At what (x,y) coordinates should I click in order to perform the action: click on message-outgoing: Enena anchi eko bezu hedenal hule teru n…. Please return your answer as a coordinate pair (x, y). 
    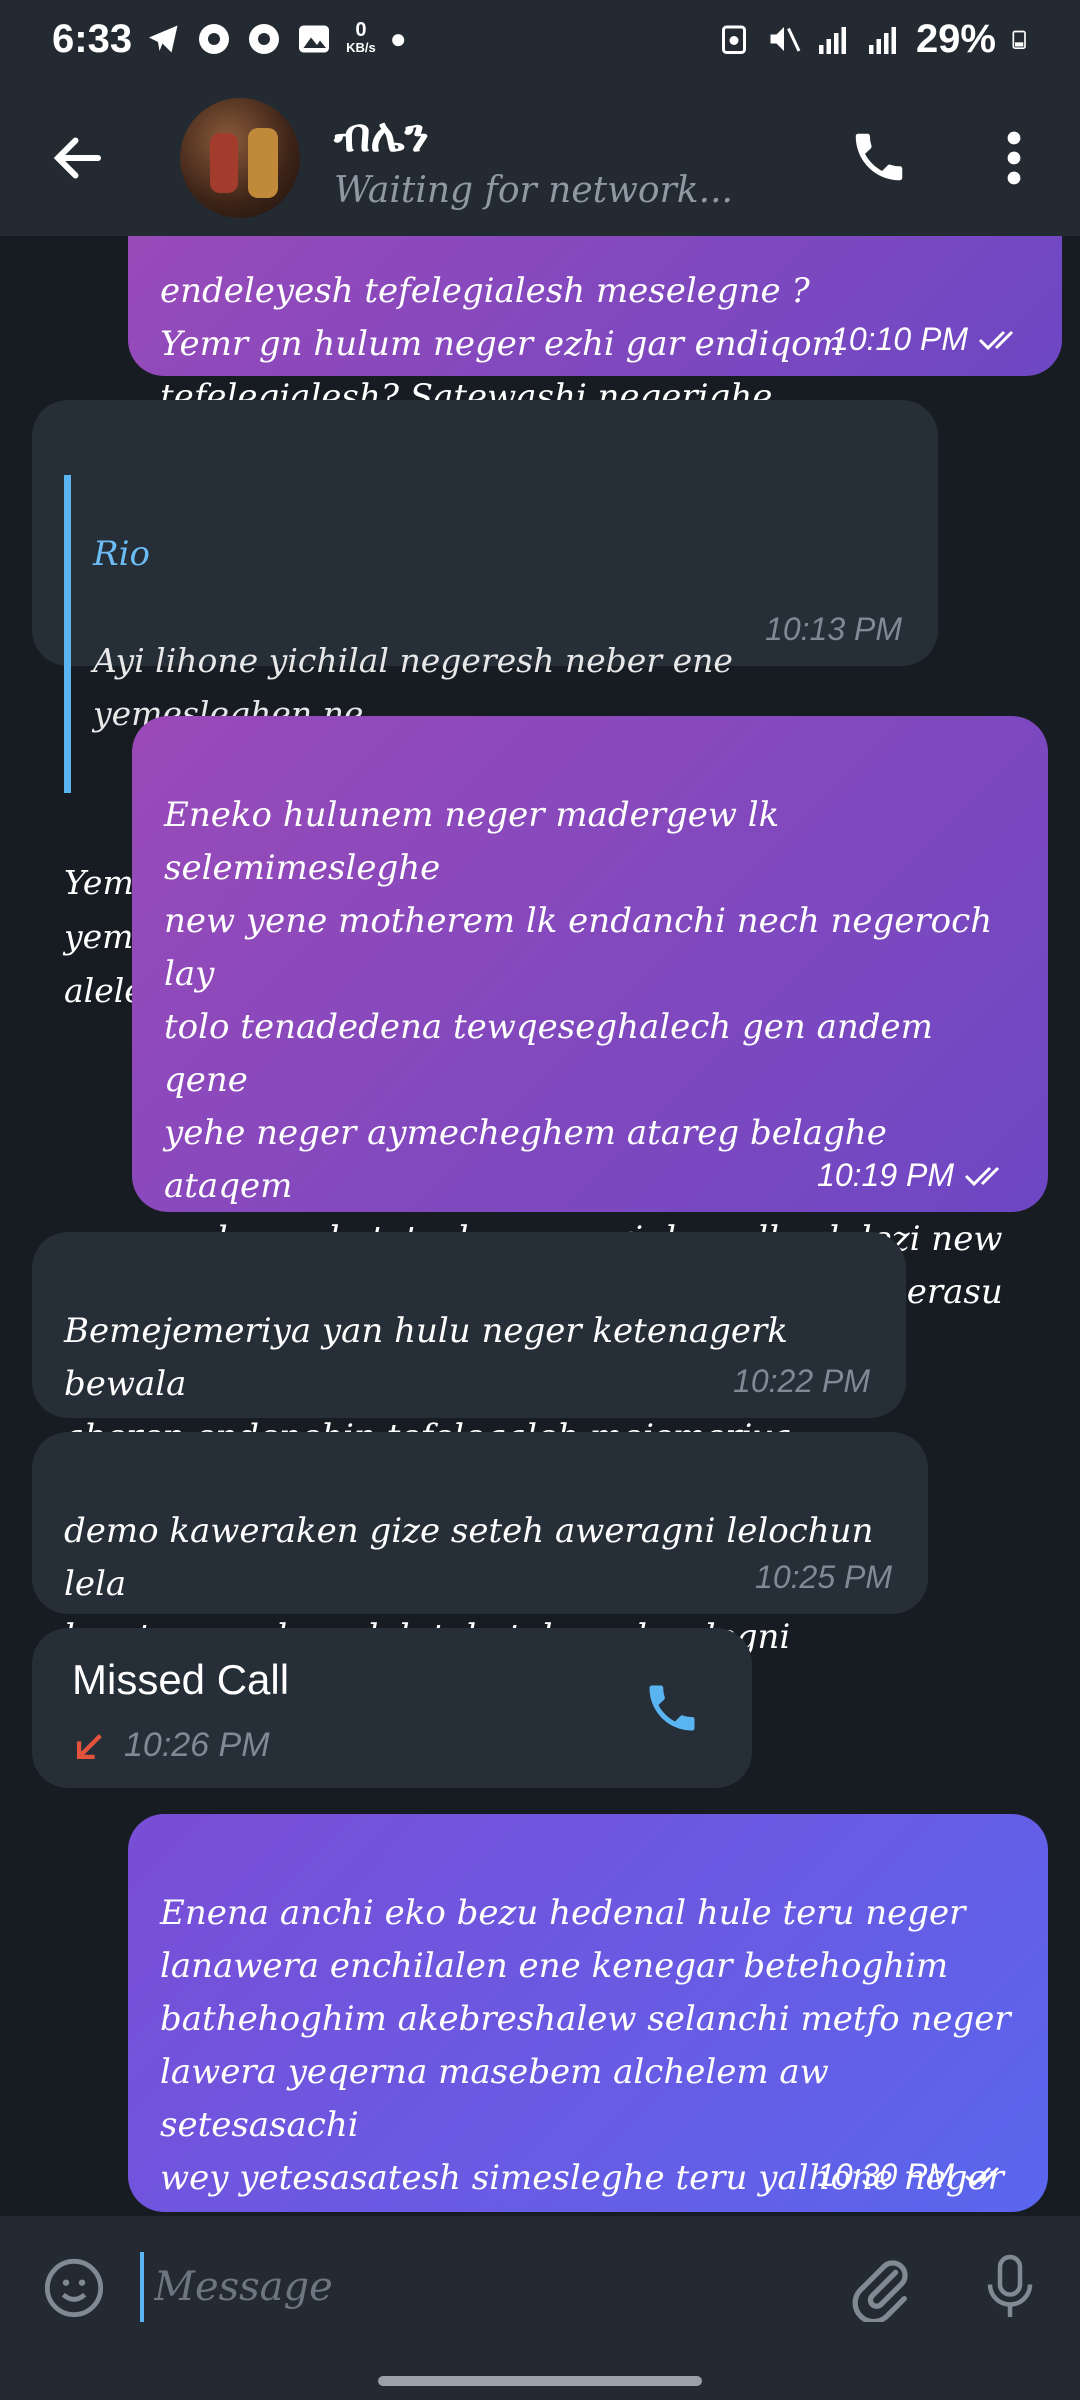
    Looking at the image, I should click on (588, 2015).